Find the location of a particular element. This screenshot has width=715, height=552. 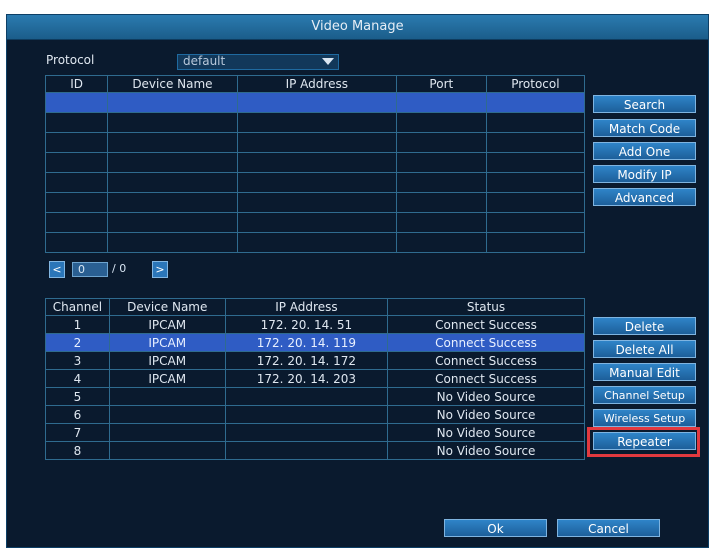

channel-row: 5 No Video Source is located at coordinates (315, 396).